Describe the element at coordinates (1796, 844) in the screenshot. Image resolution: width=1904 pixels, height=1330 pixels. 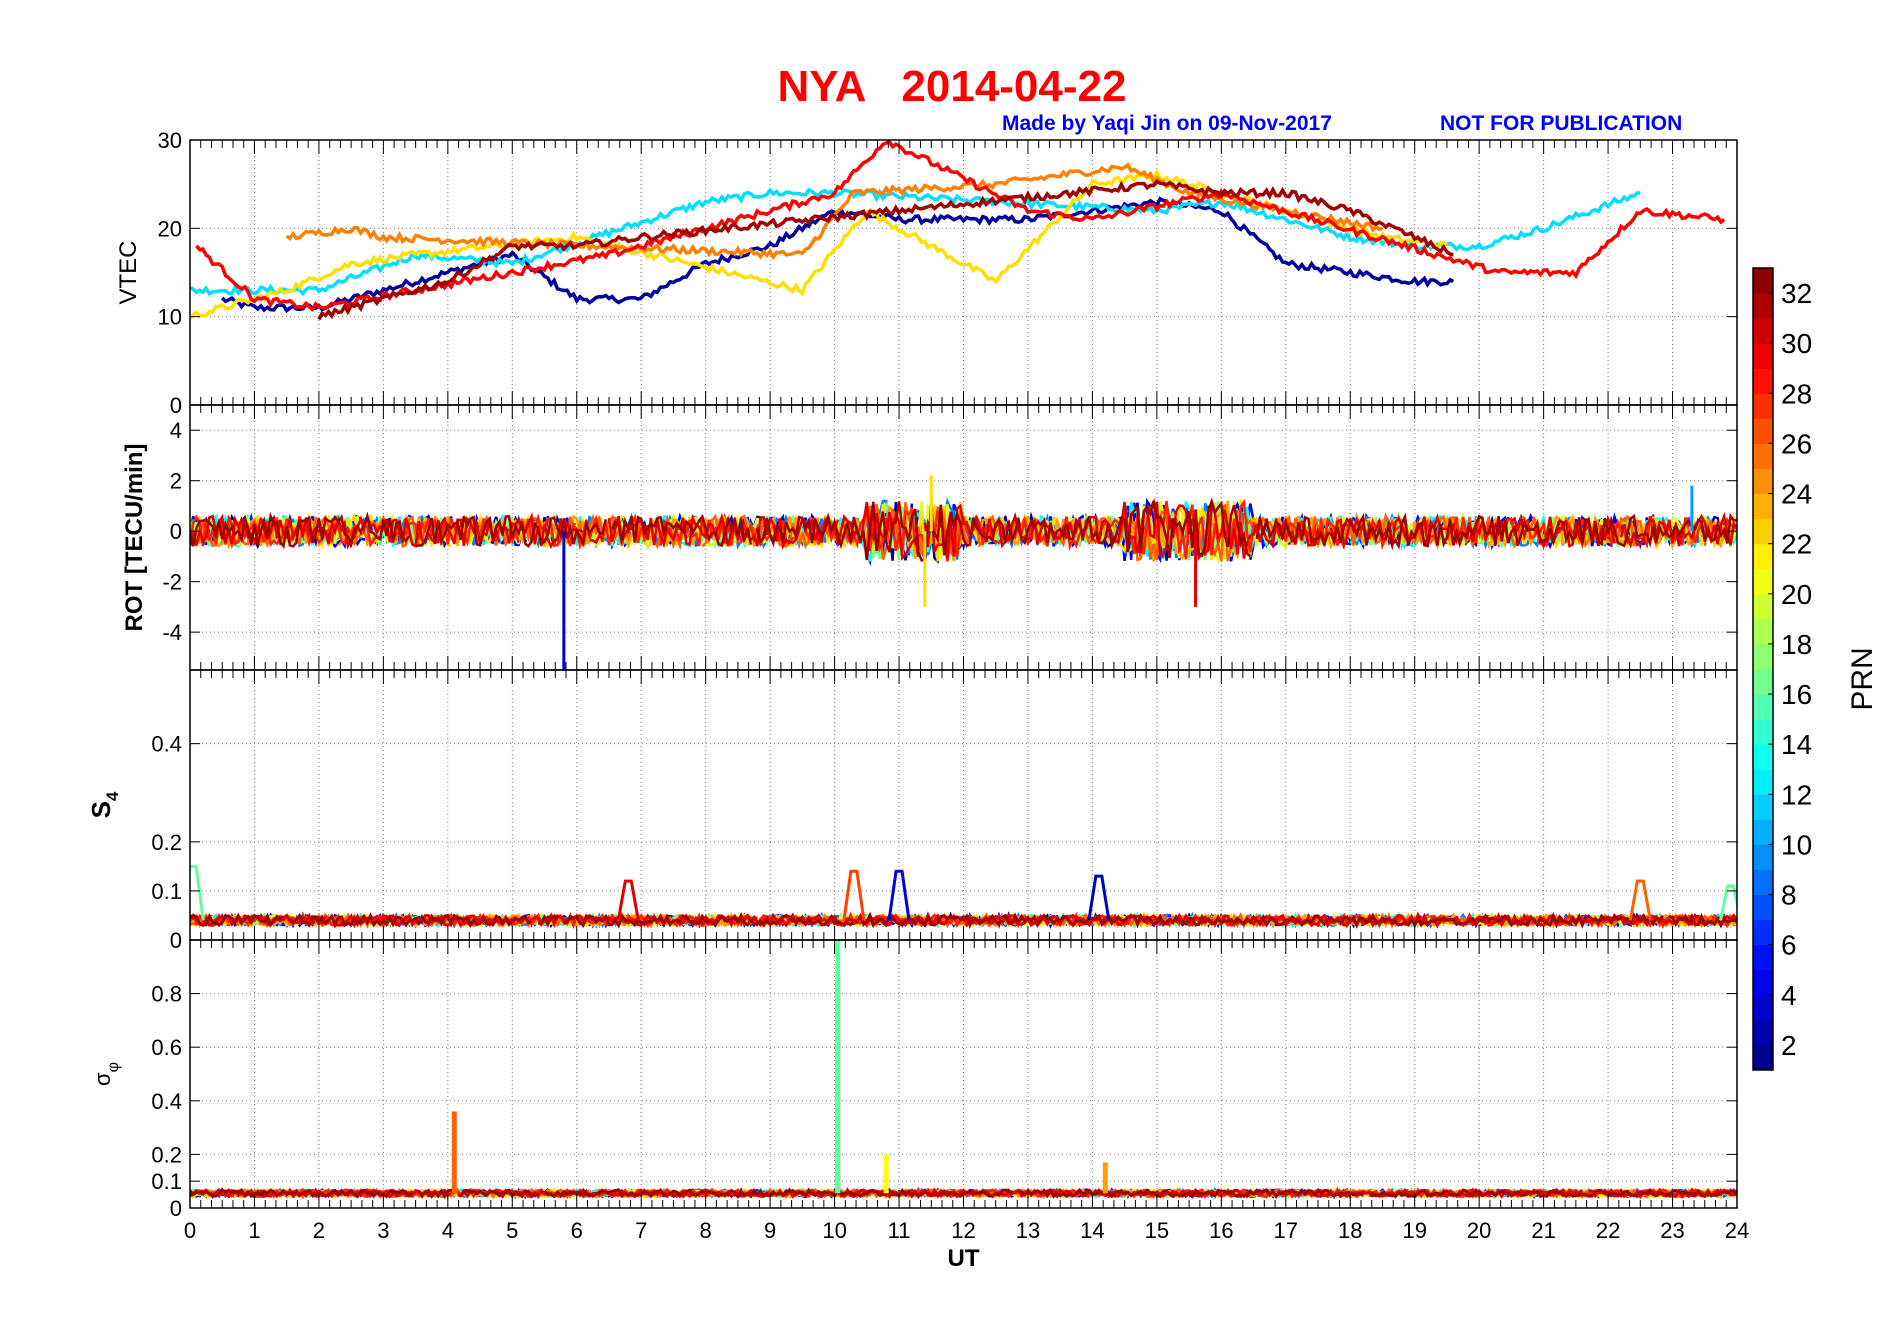
I see `colorbar-tick-label: 10` at that location.